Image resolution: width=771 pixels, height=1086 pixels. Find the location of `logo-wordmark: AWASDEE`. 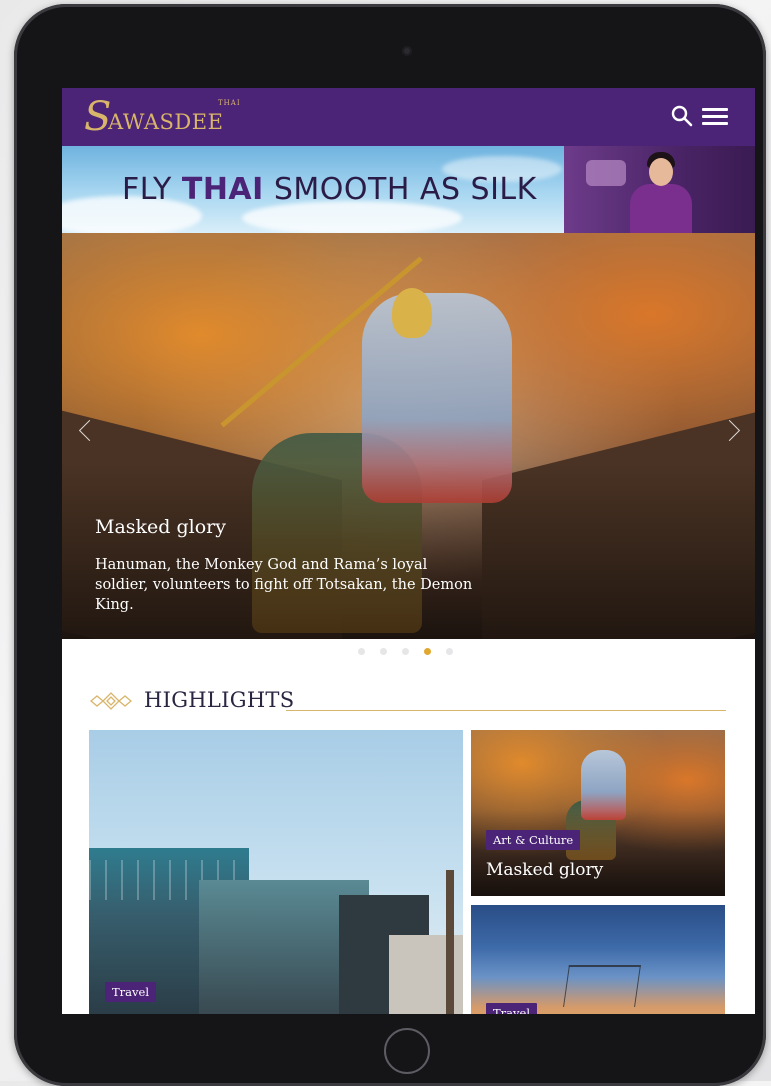

logo-wordmark: AWASDEE is located at coordinates (166, 122).